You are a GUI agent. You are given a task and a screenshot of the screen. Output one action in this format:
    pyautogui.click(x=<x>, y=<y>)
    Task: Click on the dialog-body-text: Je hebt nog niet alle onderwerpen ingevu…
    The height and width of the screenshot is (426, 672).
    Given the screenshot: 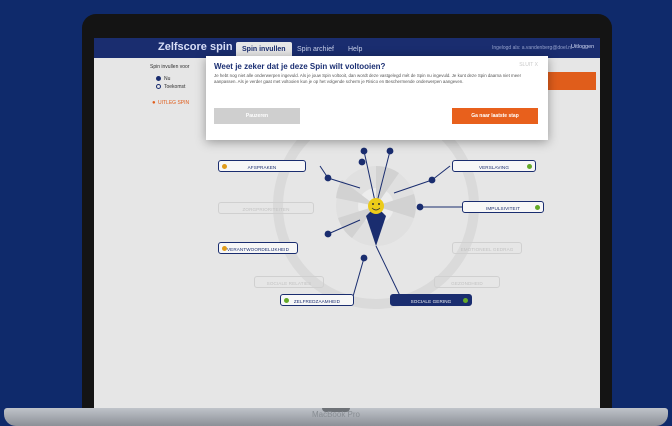 What is the action you would take?
    pyautogui.click(x=368, y=78)
    